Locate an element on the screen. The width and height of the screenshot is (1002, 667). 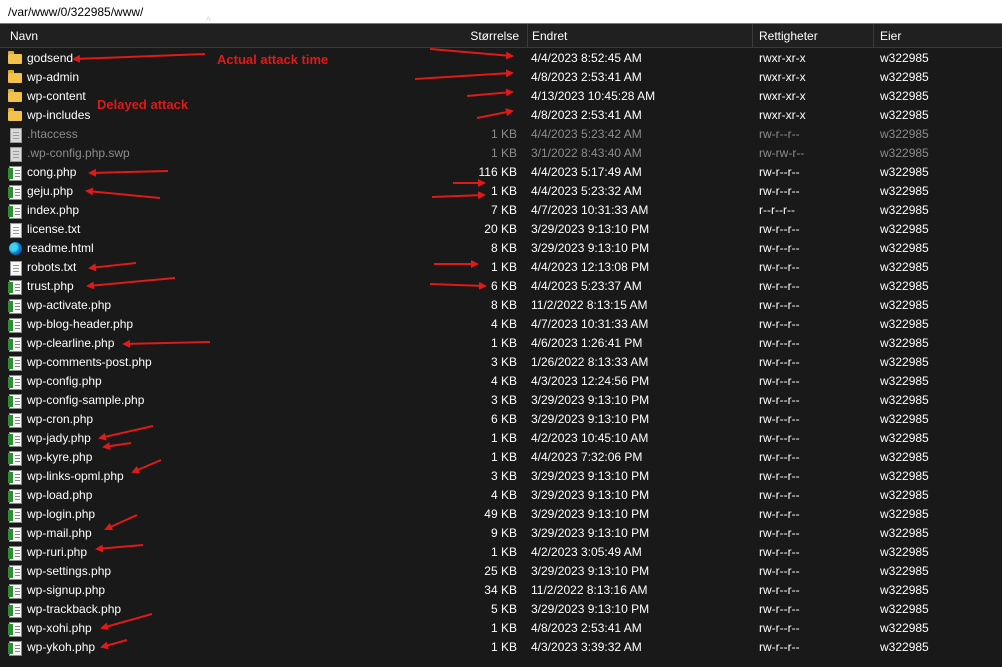
path-input is located at coordinates (501, 12).